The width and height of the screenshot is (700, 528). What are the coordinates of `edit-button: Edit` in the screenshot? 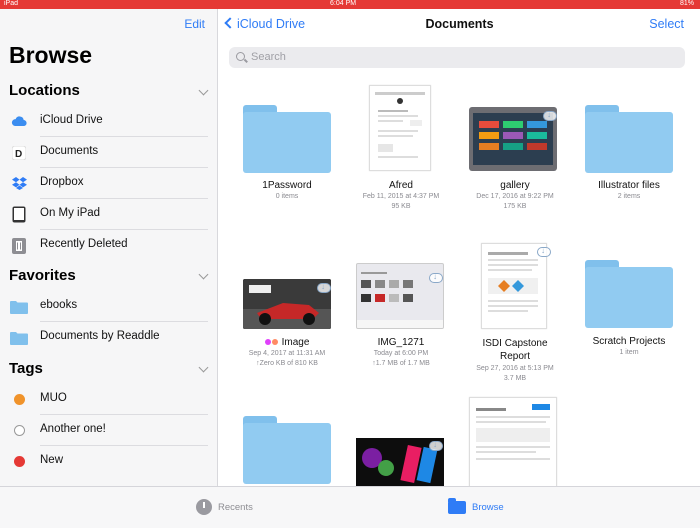 It's located at (194, 24).